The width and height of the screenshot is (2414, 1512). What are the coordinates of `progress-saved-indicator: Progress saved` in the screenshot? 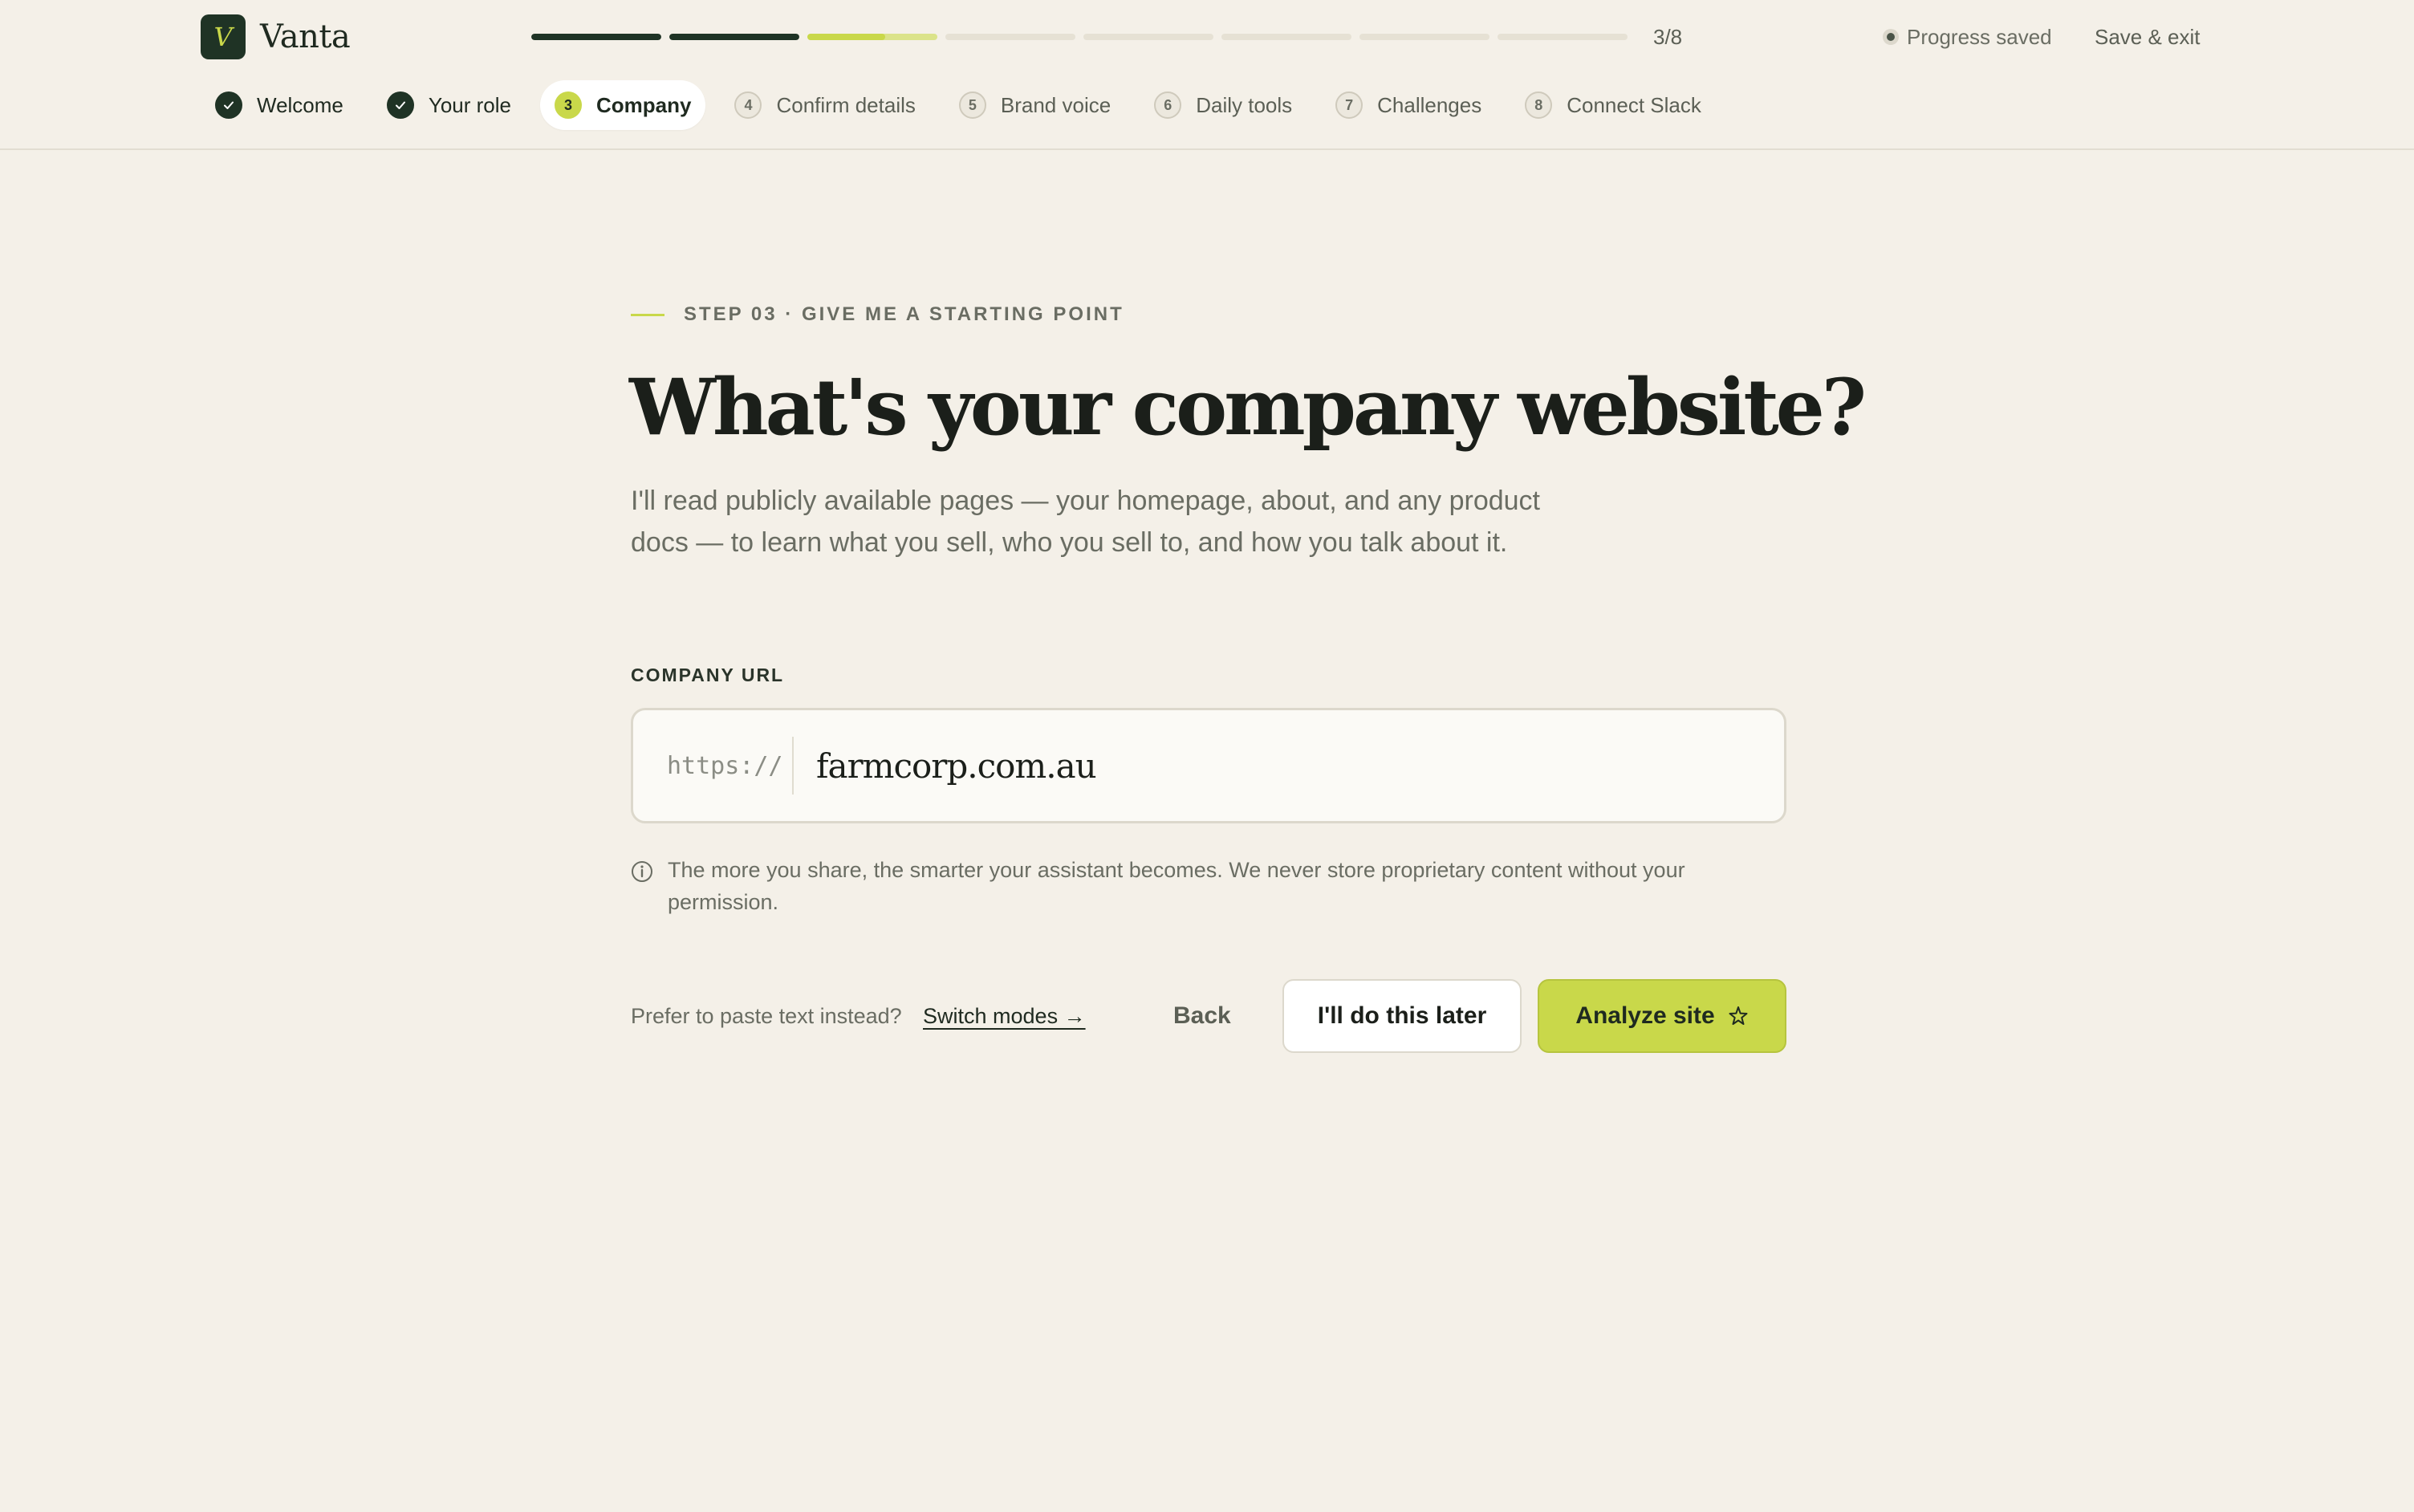 It's located at (1967, 36).